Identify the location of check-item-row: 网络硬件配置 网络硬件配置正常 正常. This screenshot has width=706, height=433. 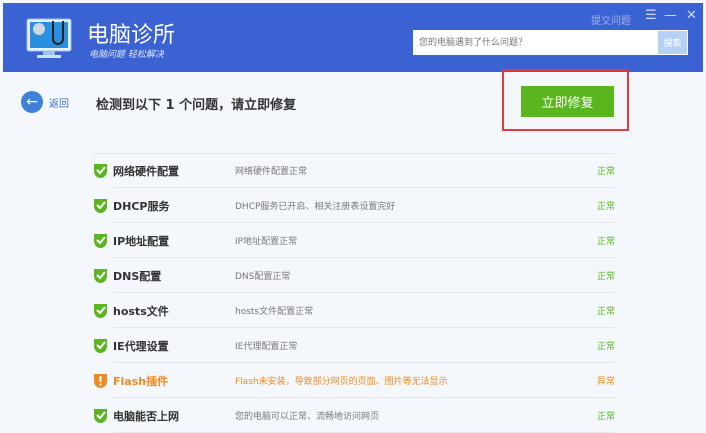
(354, 170).